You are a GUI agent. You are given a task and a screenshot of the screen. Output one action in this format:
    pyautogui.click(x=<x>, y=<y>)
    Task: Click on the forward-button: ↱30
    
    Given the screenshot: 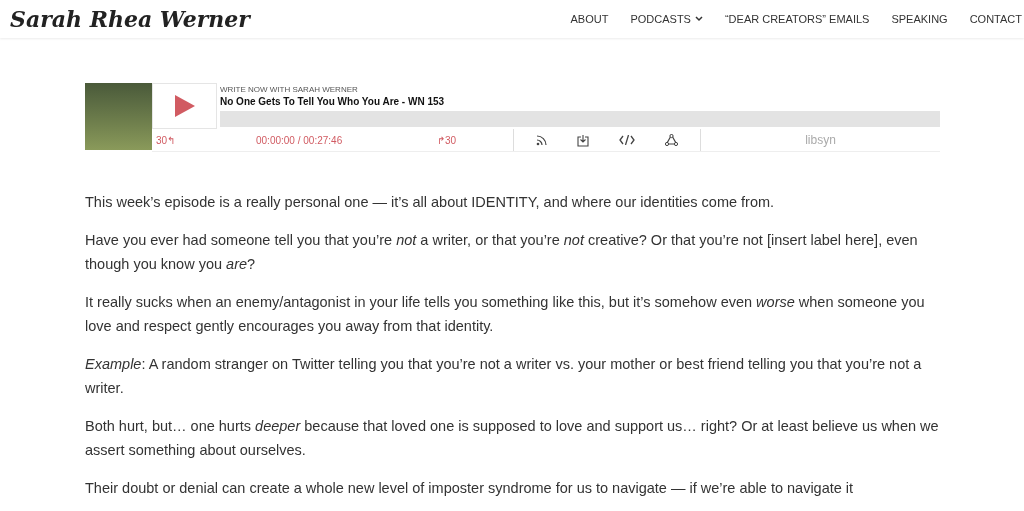 What is the action you would take?
    pyautogui.click(x=477, y=140)
    